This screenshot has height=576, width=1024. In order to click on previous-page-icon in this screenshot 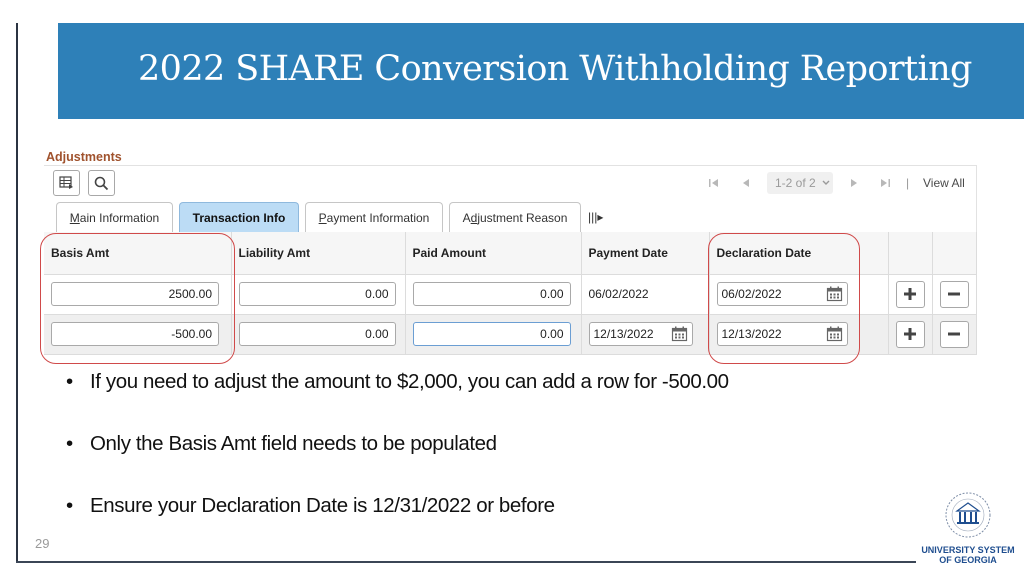, I will do `click(746, 183)`.